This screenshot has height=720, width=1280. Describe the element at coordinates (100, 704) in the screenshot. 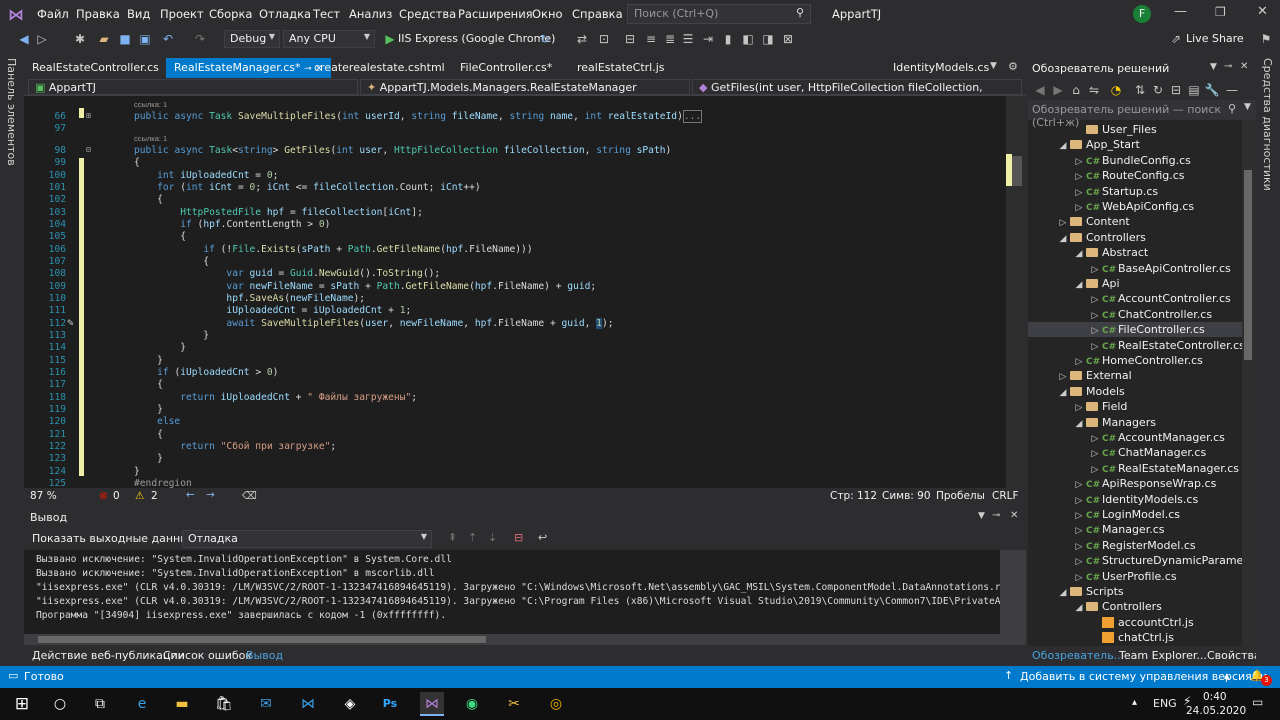

I see `task-view-icon: ⧉` at that location.